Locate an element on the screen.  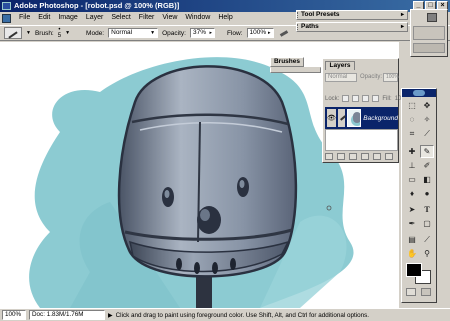
grip-icon is located at coordinates (298, 27).